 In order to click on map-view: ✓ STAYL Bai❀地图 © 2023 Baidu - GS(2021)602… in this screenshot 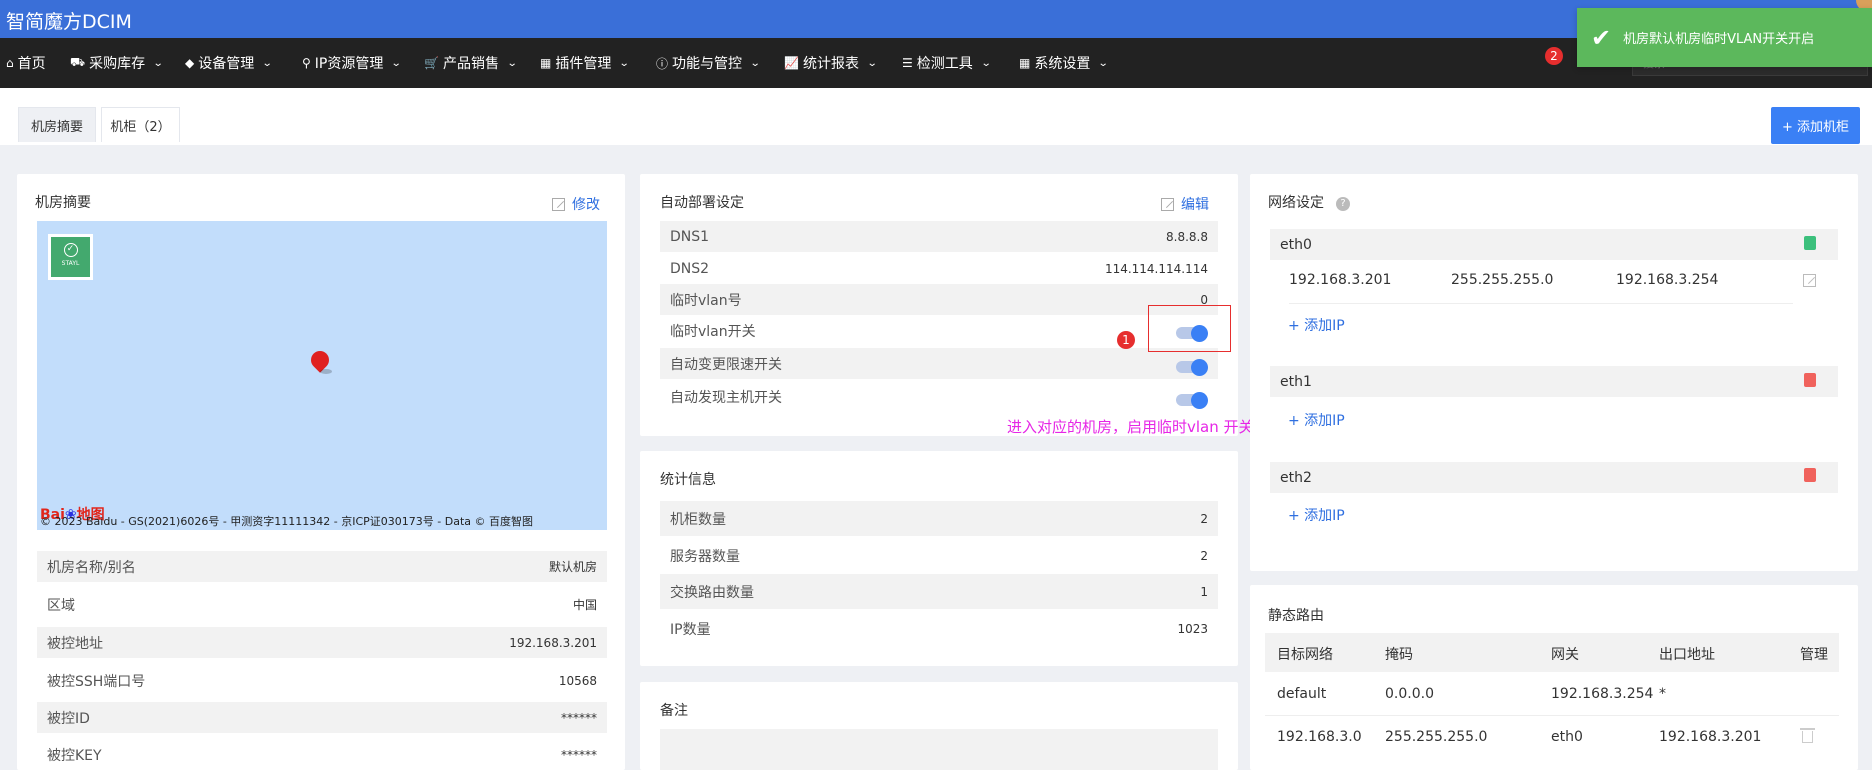, I will do `click(322, 375)`.